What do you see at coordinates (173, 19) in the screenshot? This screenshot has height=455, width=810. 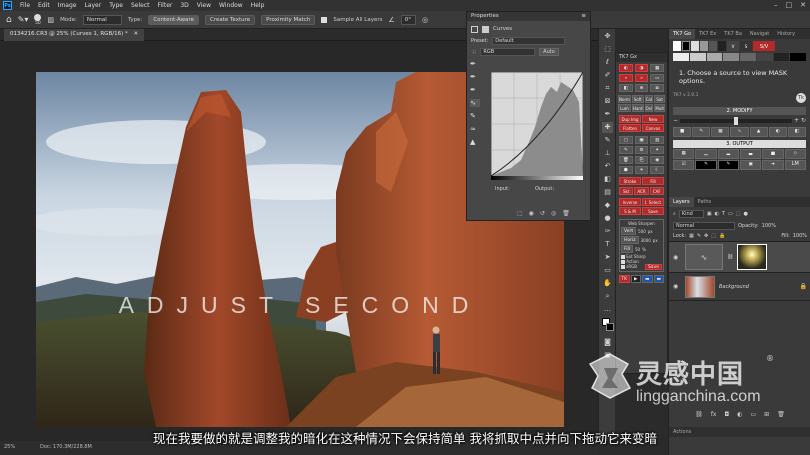 I see `content-aware-button: Content-Aware` at bounding box center [173, 19].